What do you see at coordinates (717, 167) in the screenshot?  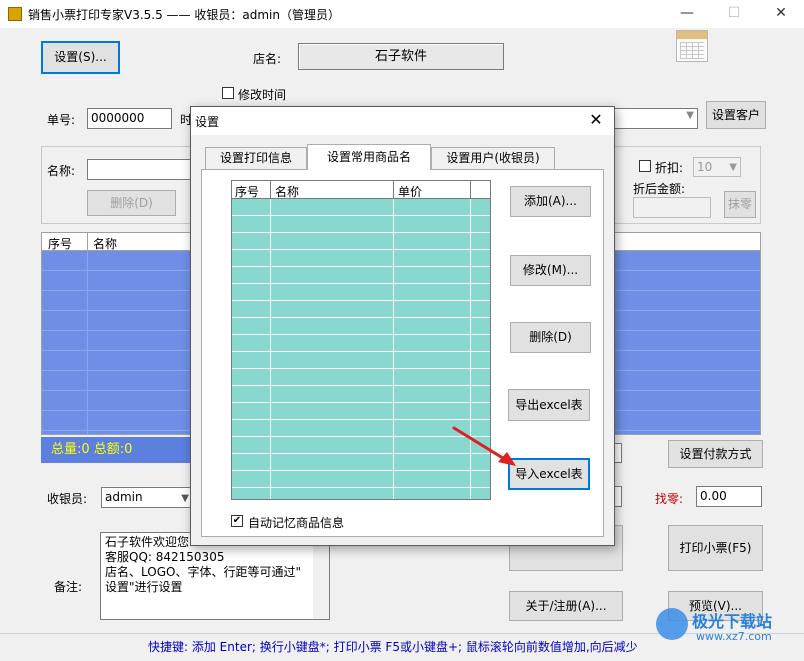 I see `discount-select: 10 ▼` at bounding box center [717, 167].